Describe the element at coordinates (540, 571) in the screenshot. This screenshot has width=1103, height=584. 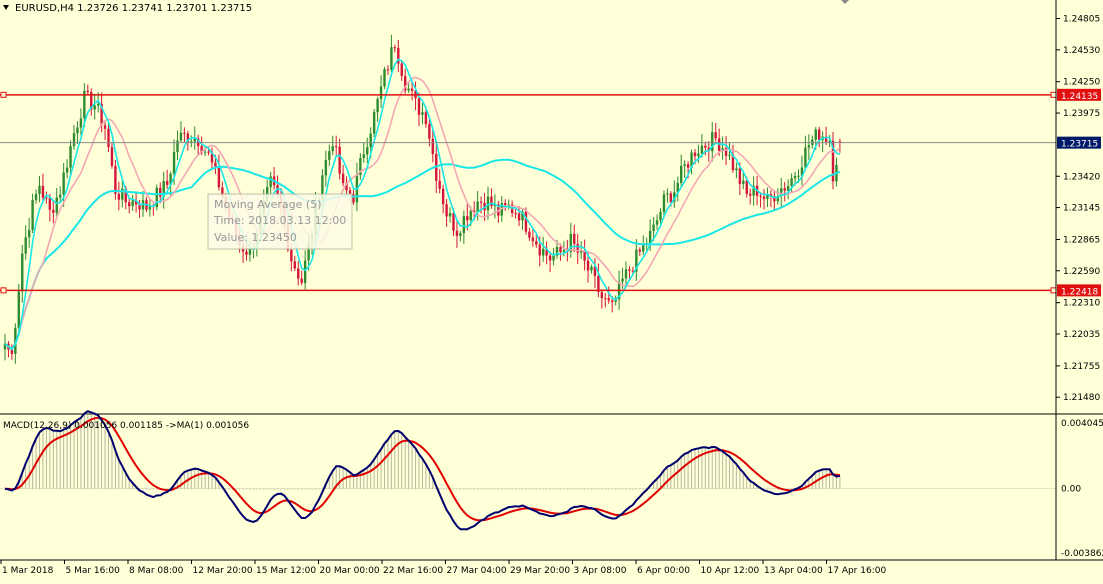
I see `time-tick-label: 29 Mar 20:00` at that location.